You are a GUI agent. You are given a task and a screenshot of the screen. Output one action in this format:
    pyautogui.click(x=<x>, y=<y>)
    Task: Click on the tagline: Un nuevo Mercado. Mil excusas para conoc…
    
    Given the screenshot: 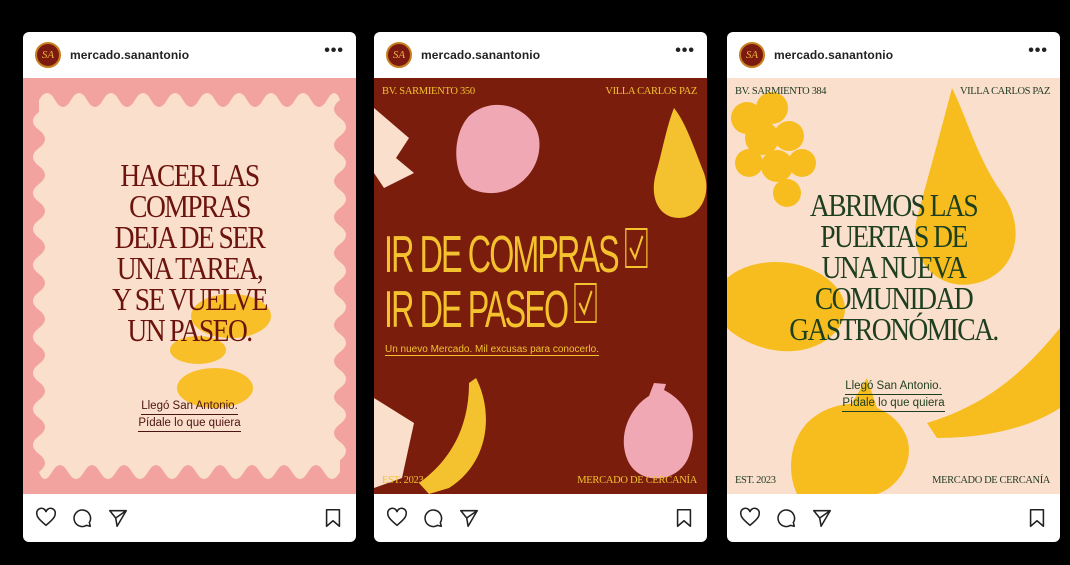 What is the action you would take?
    pyautogui.click(x=492, y=350)
    